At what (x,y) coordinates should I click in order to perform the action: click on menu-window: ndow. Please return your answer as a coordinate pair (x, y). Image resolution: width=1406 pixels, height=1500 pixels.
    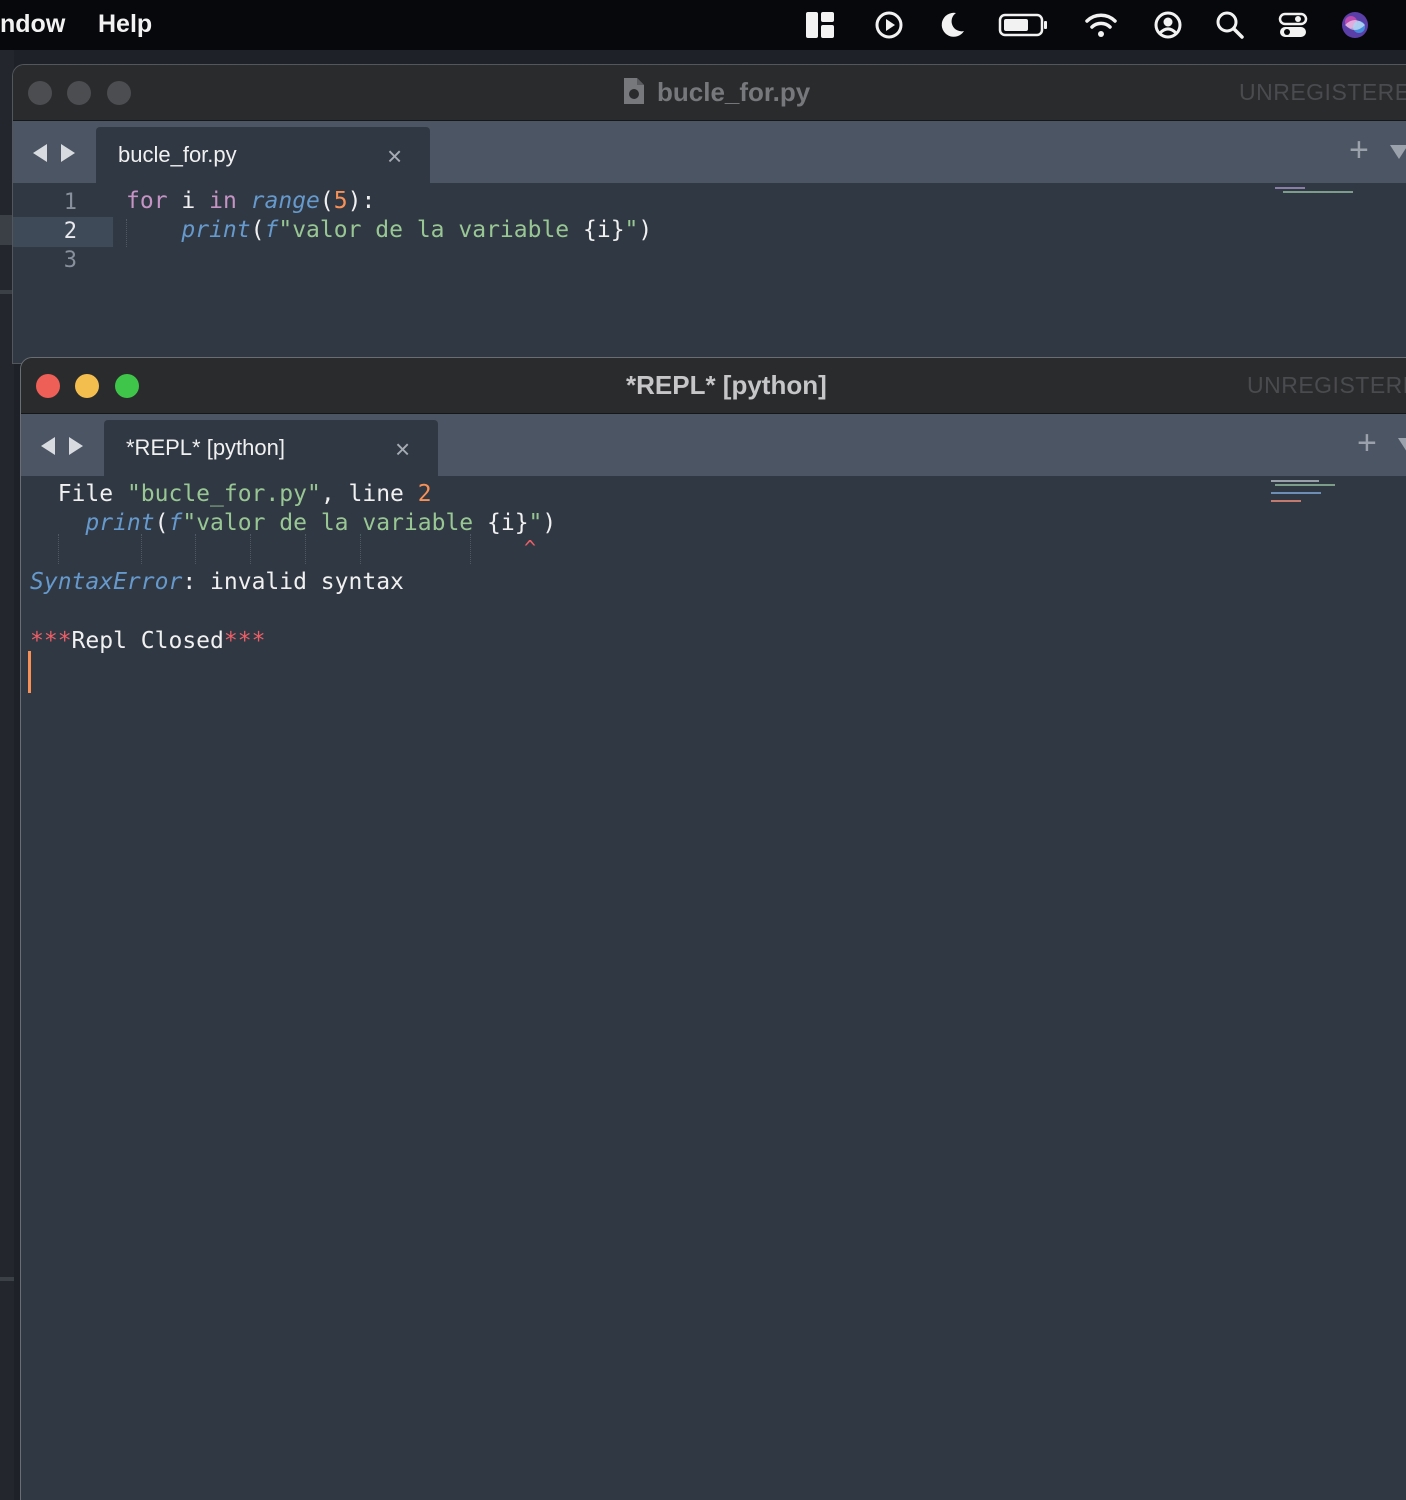
    Looking at the image, I should click on (32, 24).